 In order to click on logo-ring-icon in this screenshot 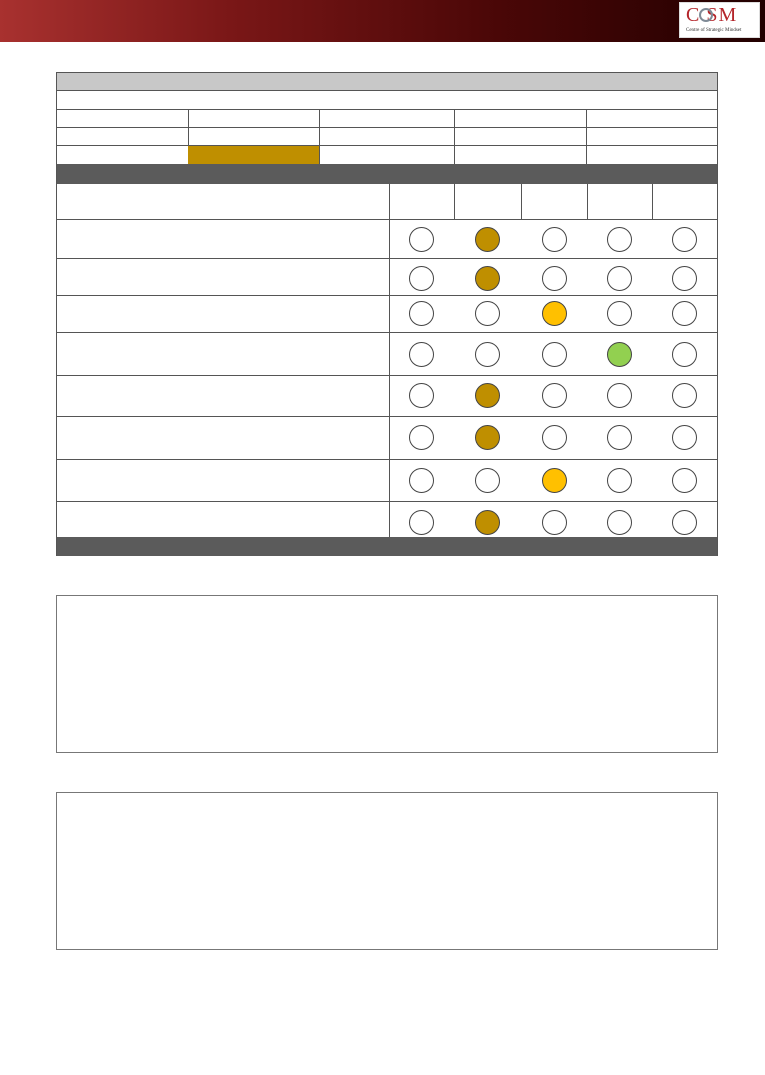, I will do `click(706, 15)`.